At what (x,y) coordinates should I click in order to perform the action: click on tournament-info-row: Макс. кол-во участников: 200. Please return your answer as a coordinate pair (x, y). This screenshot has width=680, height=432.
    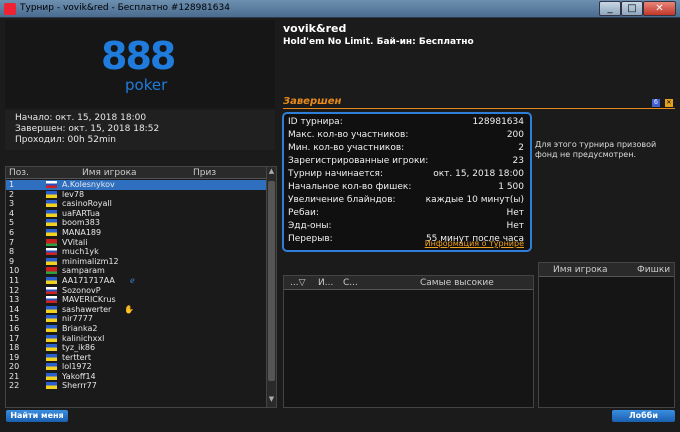
    Looking at the image, I should click on (407, 135).